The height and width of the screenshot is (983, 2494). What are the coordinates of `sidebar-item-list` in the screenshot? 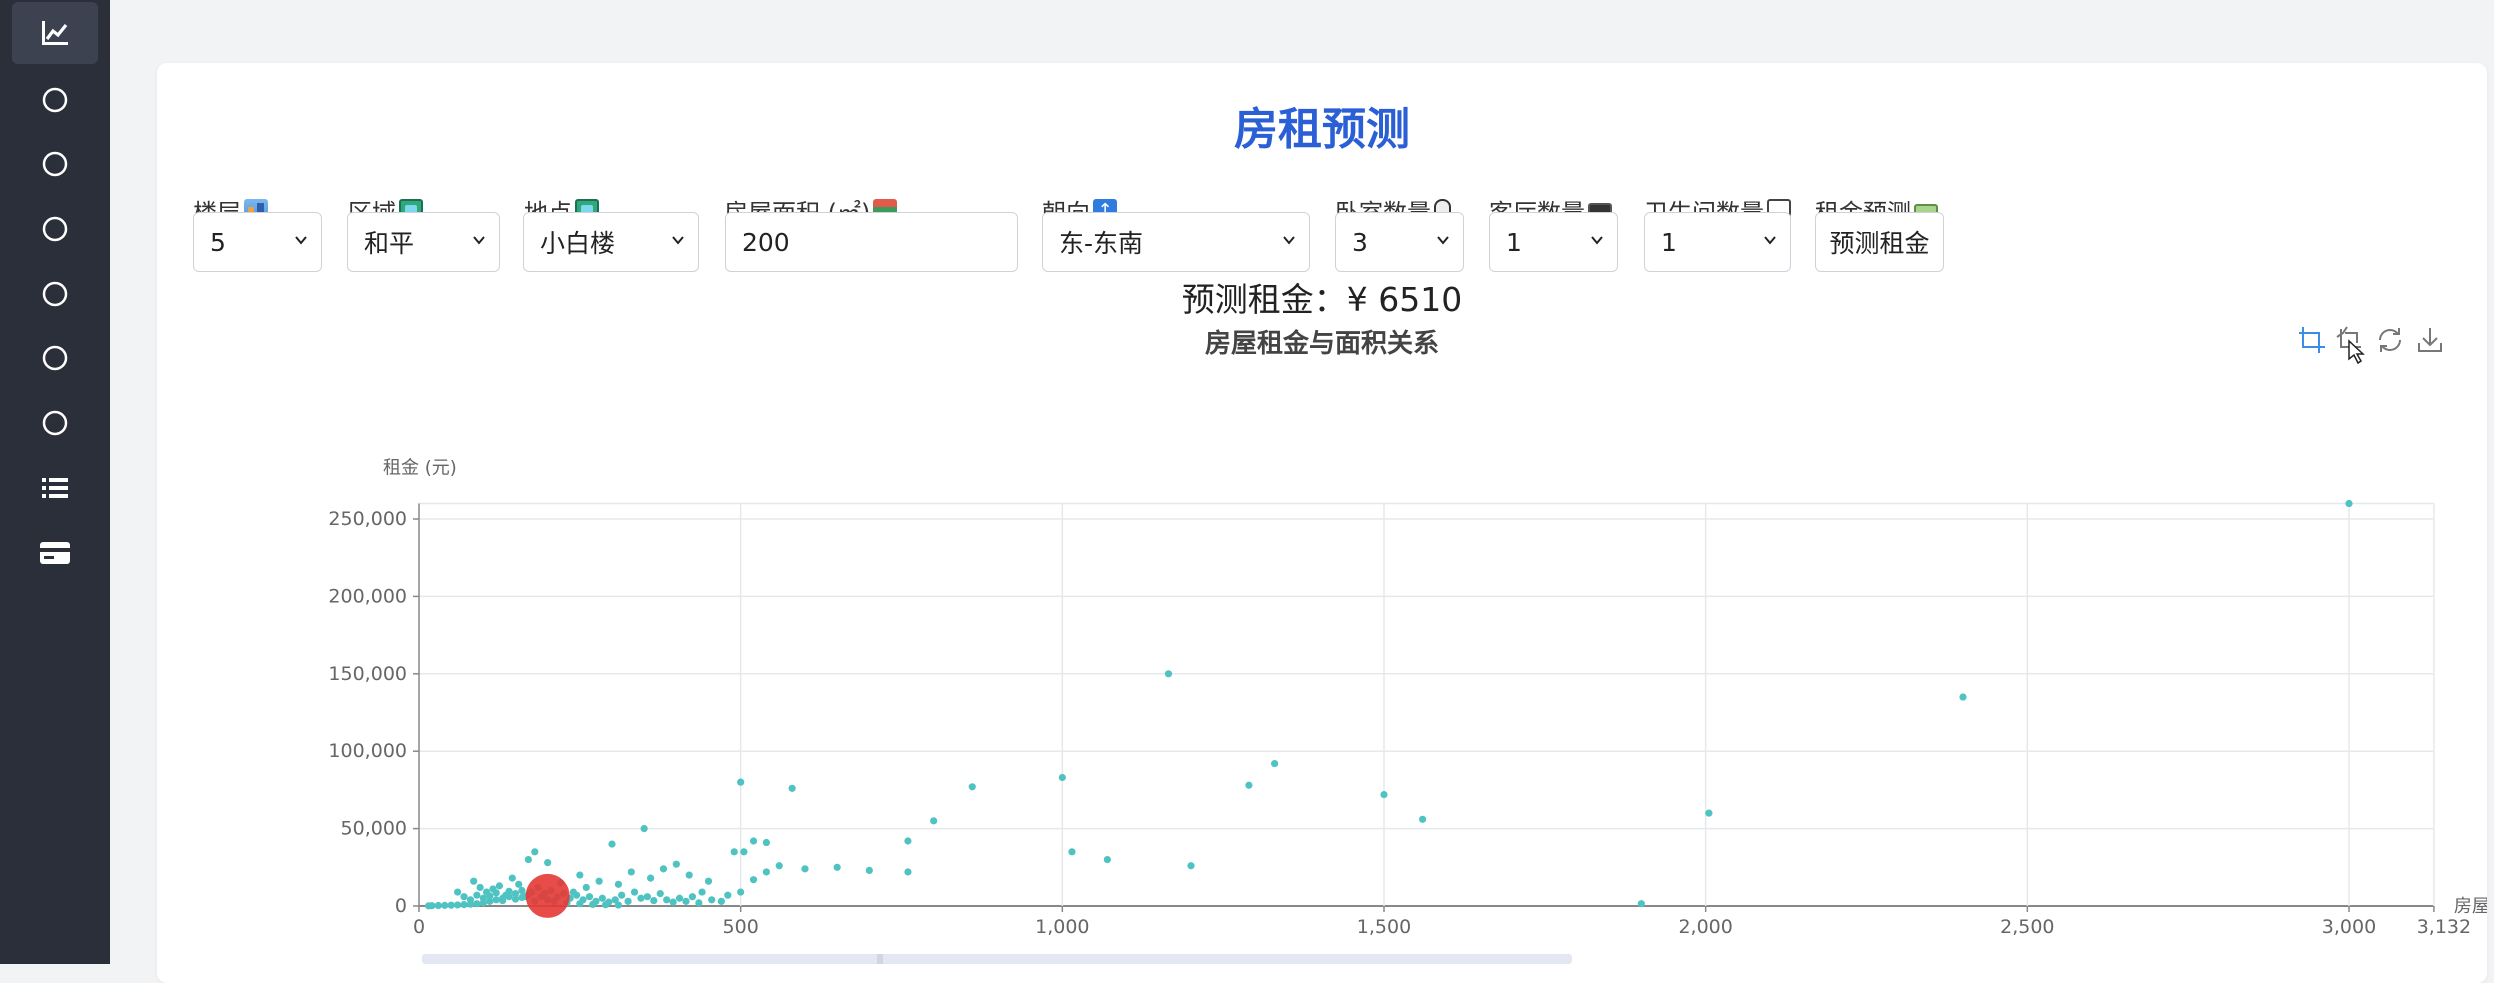 It's located at (55, 488).